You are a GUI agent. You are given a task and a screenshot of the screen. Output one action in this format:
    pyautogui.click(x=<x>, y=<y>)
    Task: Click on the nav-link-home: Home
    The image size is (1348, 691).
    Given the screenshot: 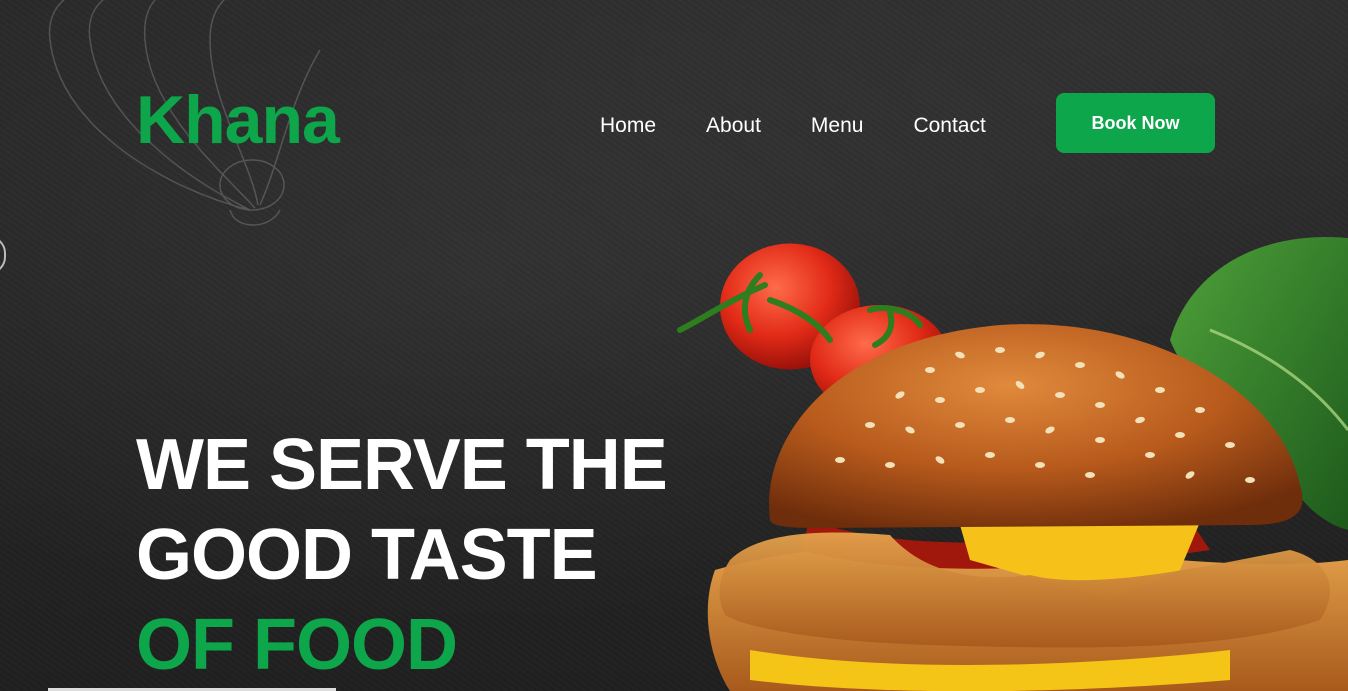 What is the action you would take?
    pyautogui.click(x=628, y=126)
    